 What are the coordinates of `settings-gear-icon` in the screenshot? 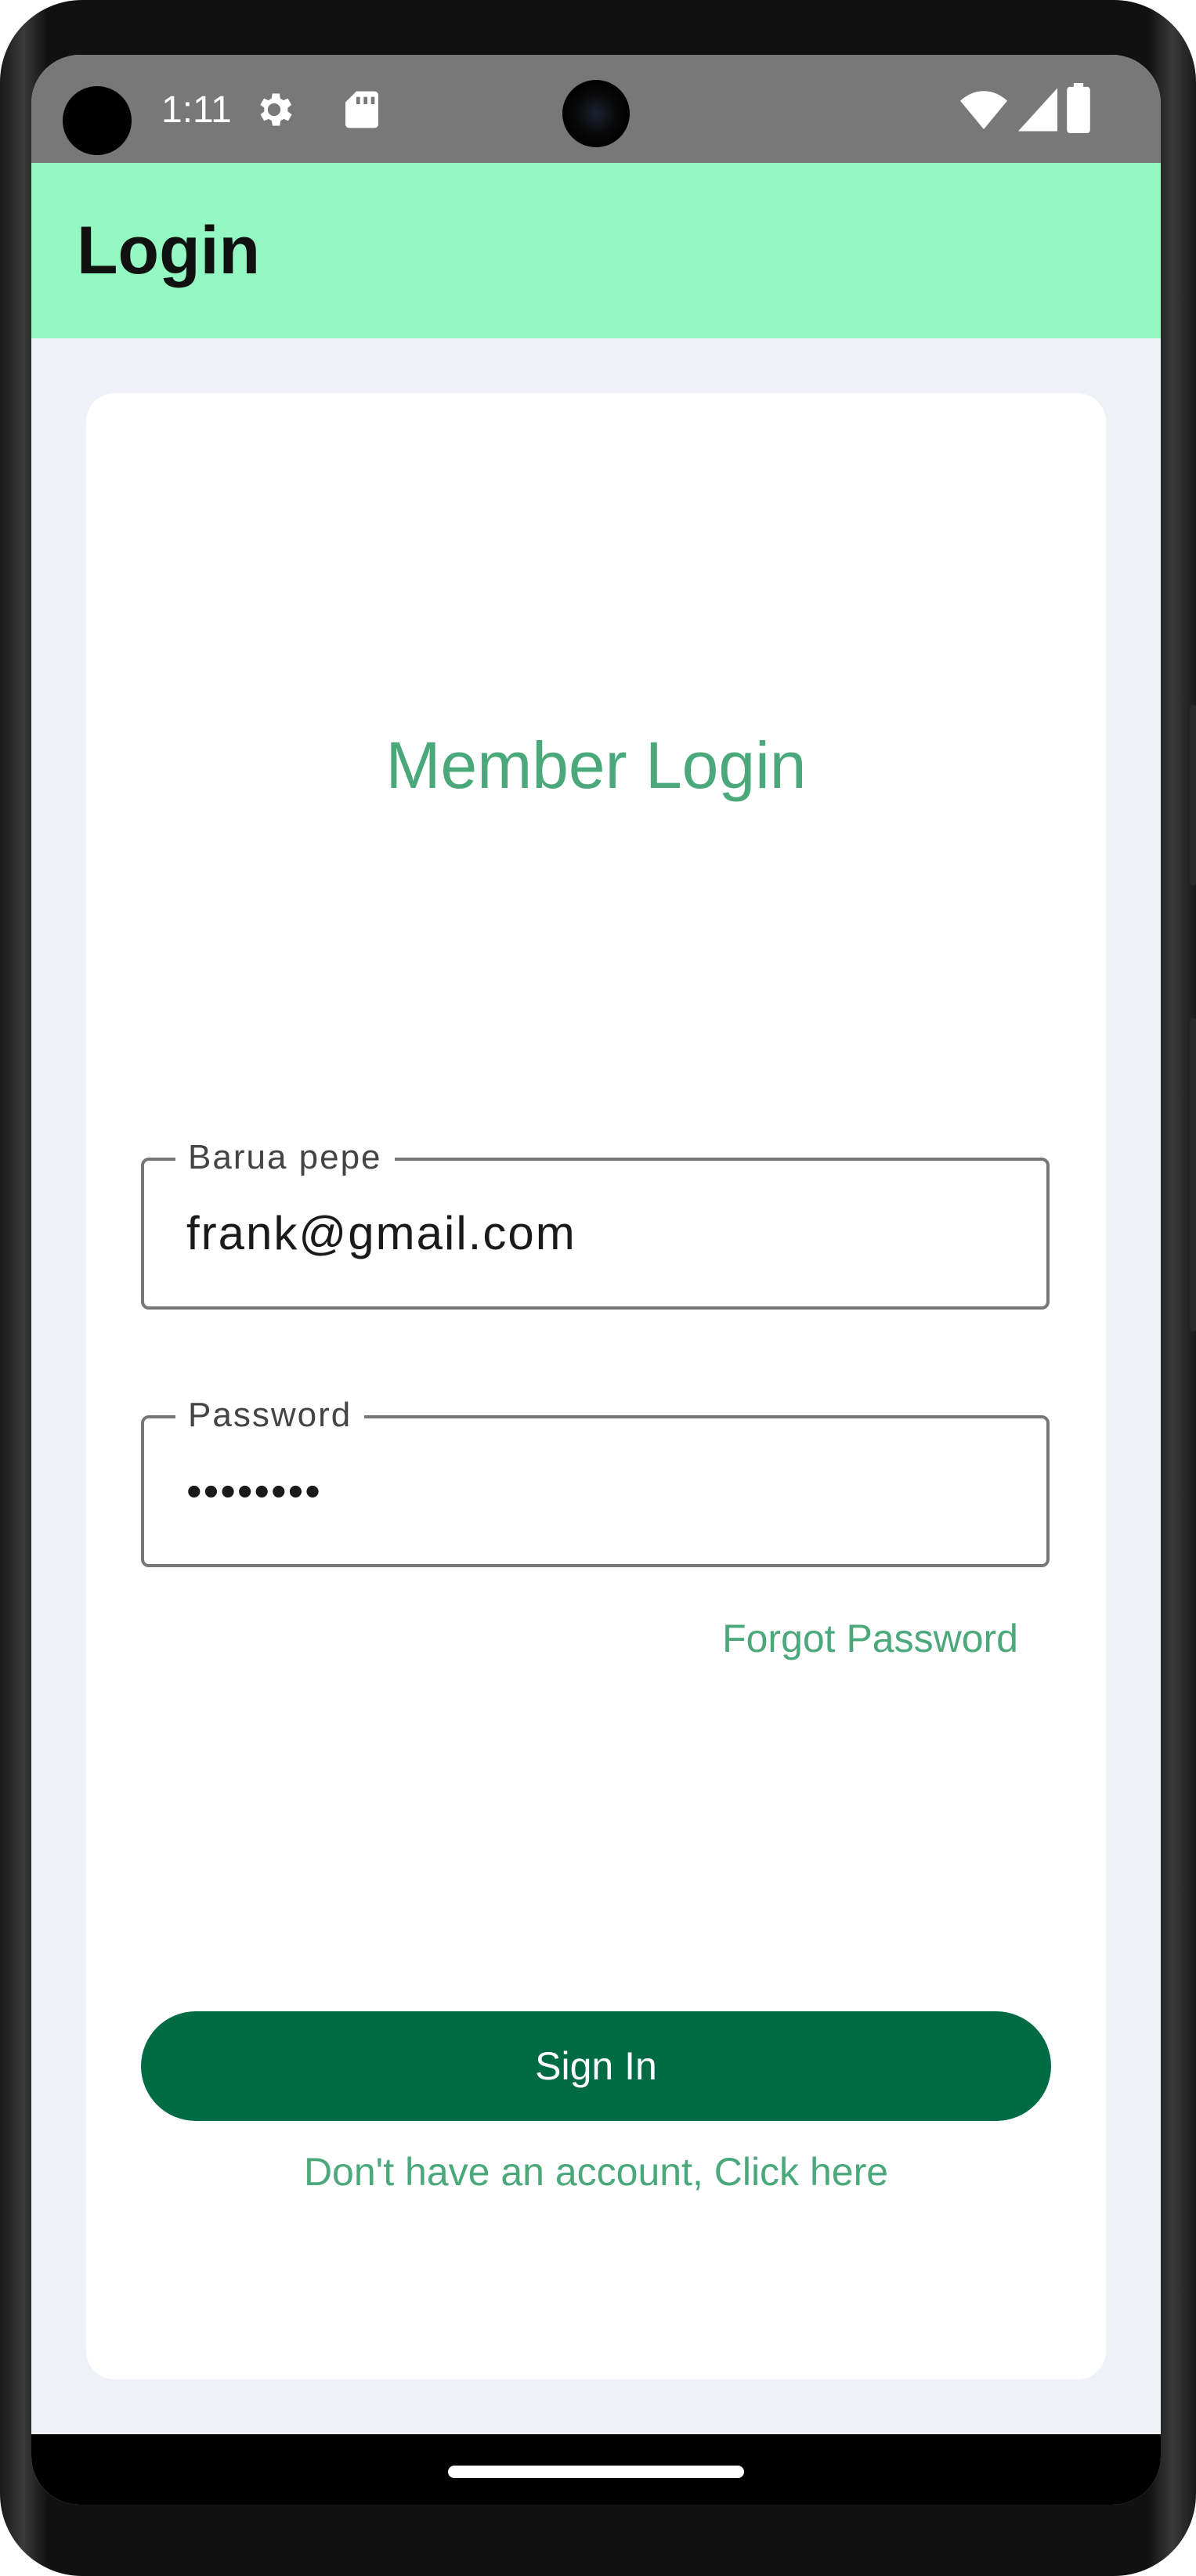 It's located at (274, 111).